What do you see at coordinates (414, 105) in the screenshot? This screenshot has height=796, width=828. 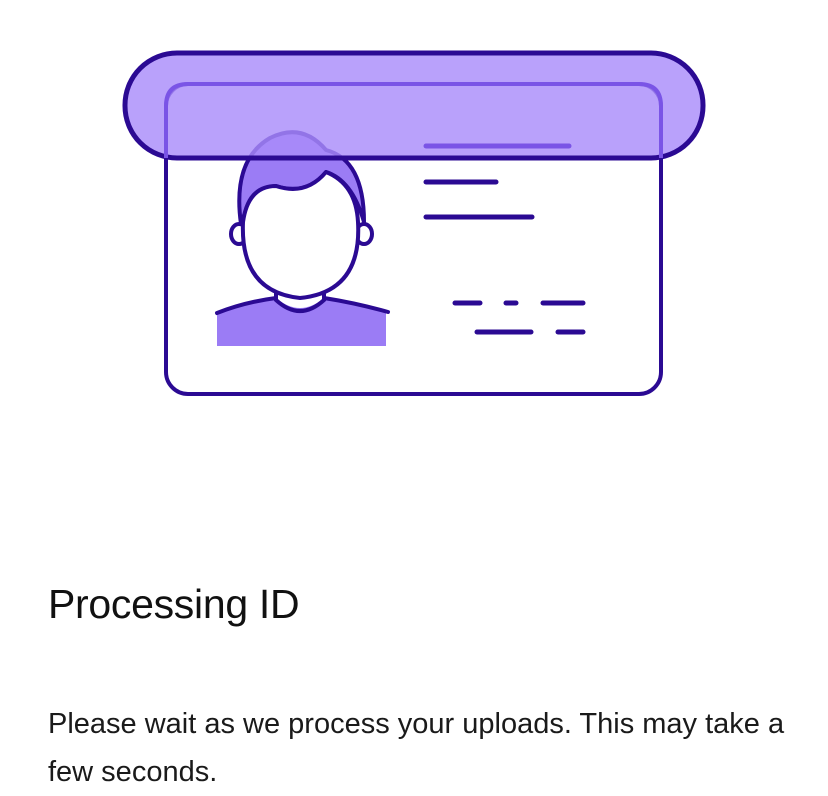 I see `scanner-bar` at bounding box center [414, 105].